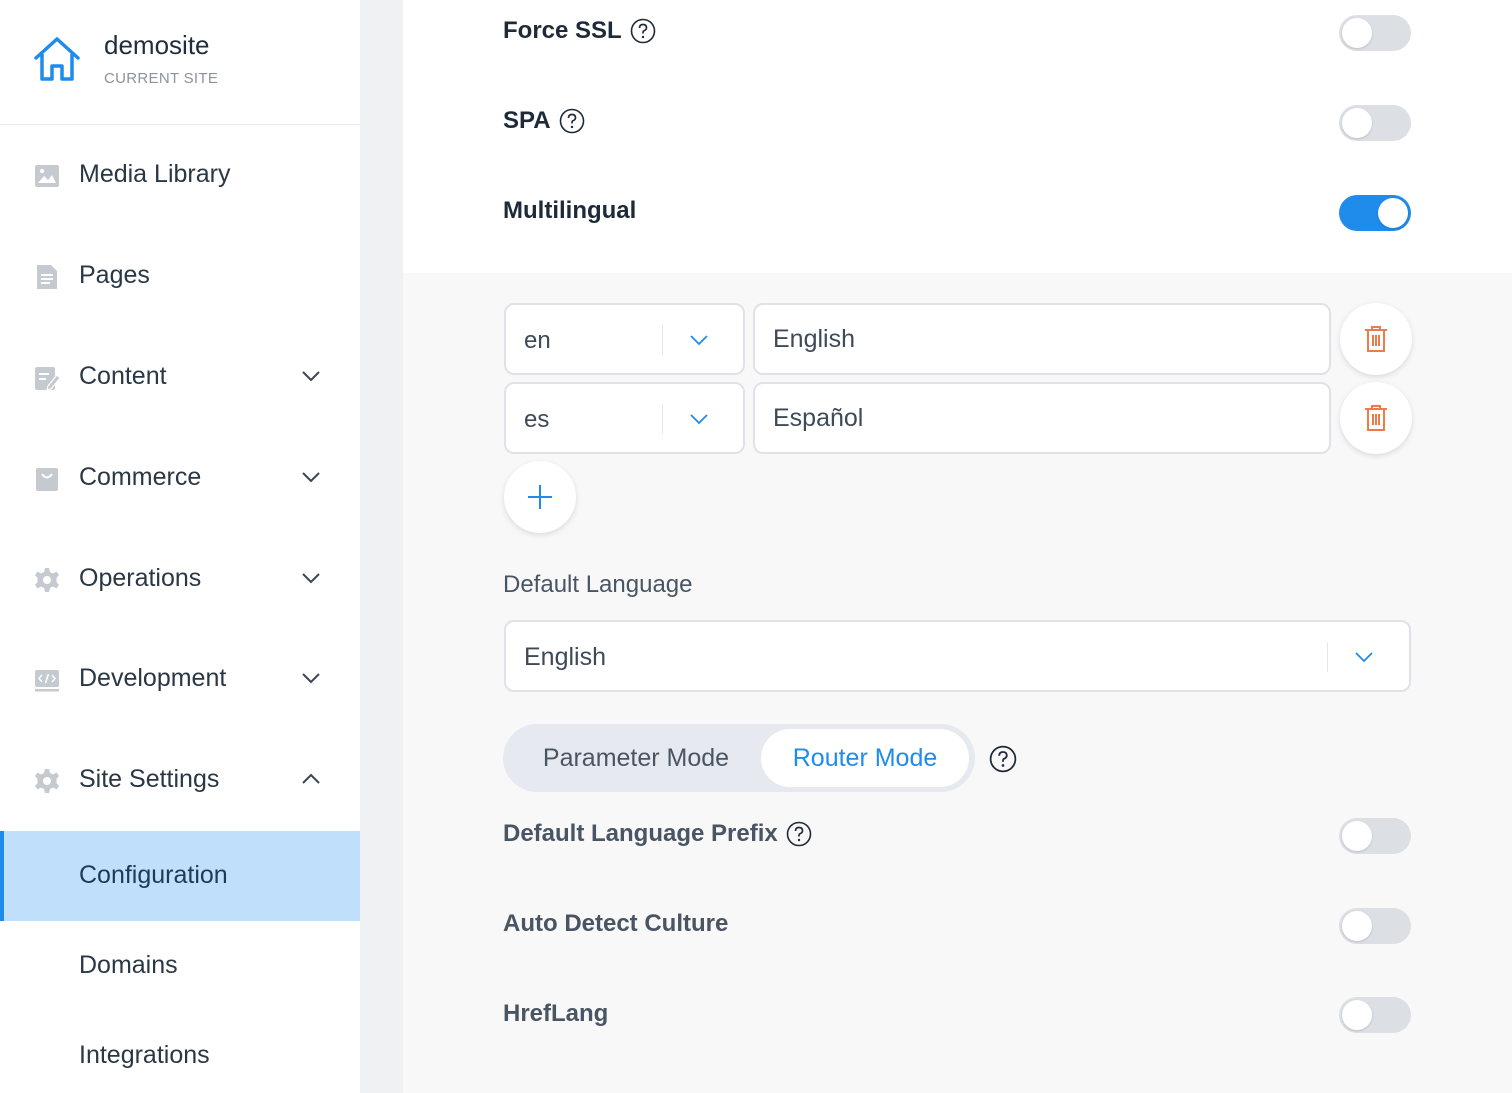 This screenshot has height=1093, width=1512. I want to click on spa-toggle, so click(1375, 123).